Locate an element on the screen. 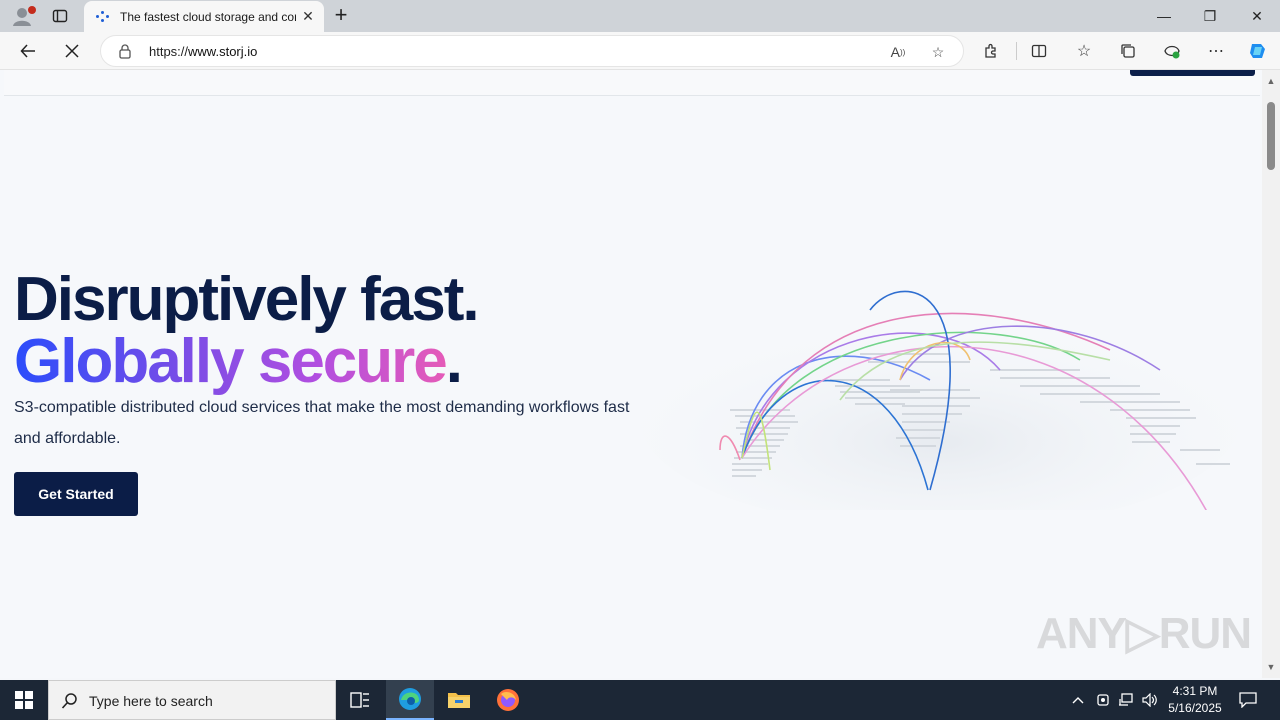 The image size is (1280, 720). windows-logo-icon is located at coordinates (24, 700).